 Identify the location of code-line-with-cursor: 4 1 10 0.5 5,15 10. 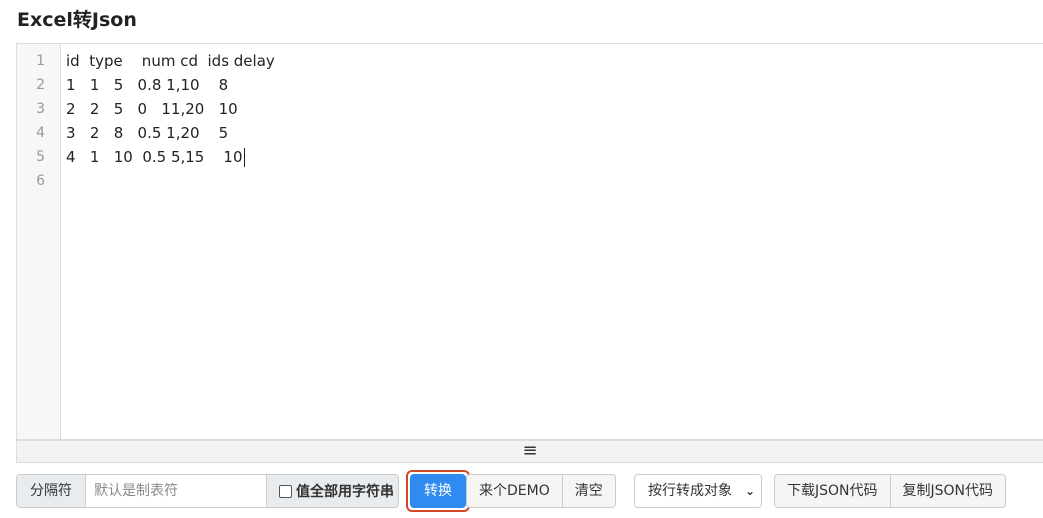
(554, 157).